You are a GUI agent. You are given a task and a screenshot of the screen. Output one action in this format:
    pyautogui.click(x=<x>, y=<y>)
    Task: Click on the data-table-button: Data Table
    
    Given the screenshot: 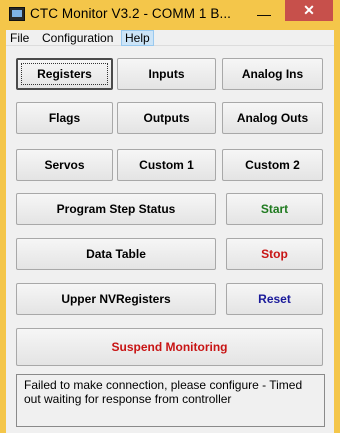 What is the action you would take?
    pyautogui.click(x=116, y=254)
    